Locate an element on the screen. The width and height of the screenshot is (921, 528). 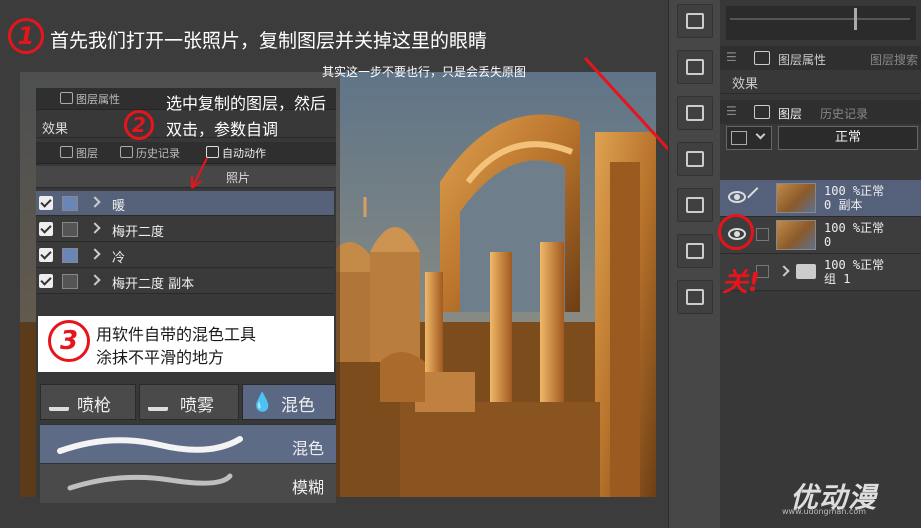
figure-icon is located at coordinates (695, 297).